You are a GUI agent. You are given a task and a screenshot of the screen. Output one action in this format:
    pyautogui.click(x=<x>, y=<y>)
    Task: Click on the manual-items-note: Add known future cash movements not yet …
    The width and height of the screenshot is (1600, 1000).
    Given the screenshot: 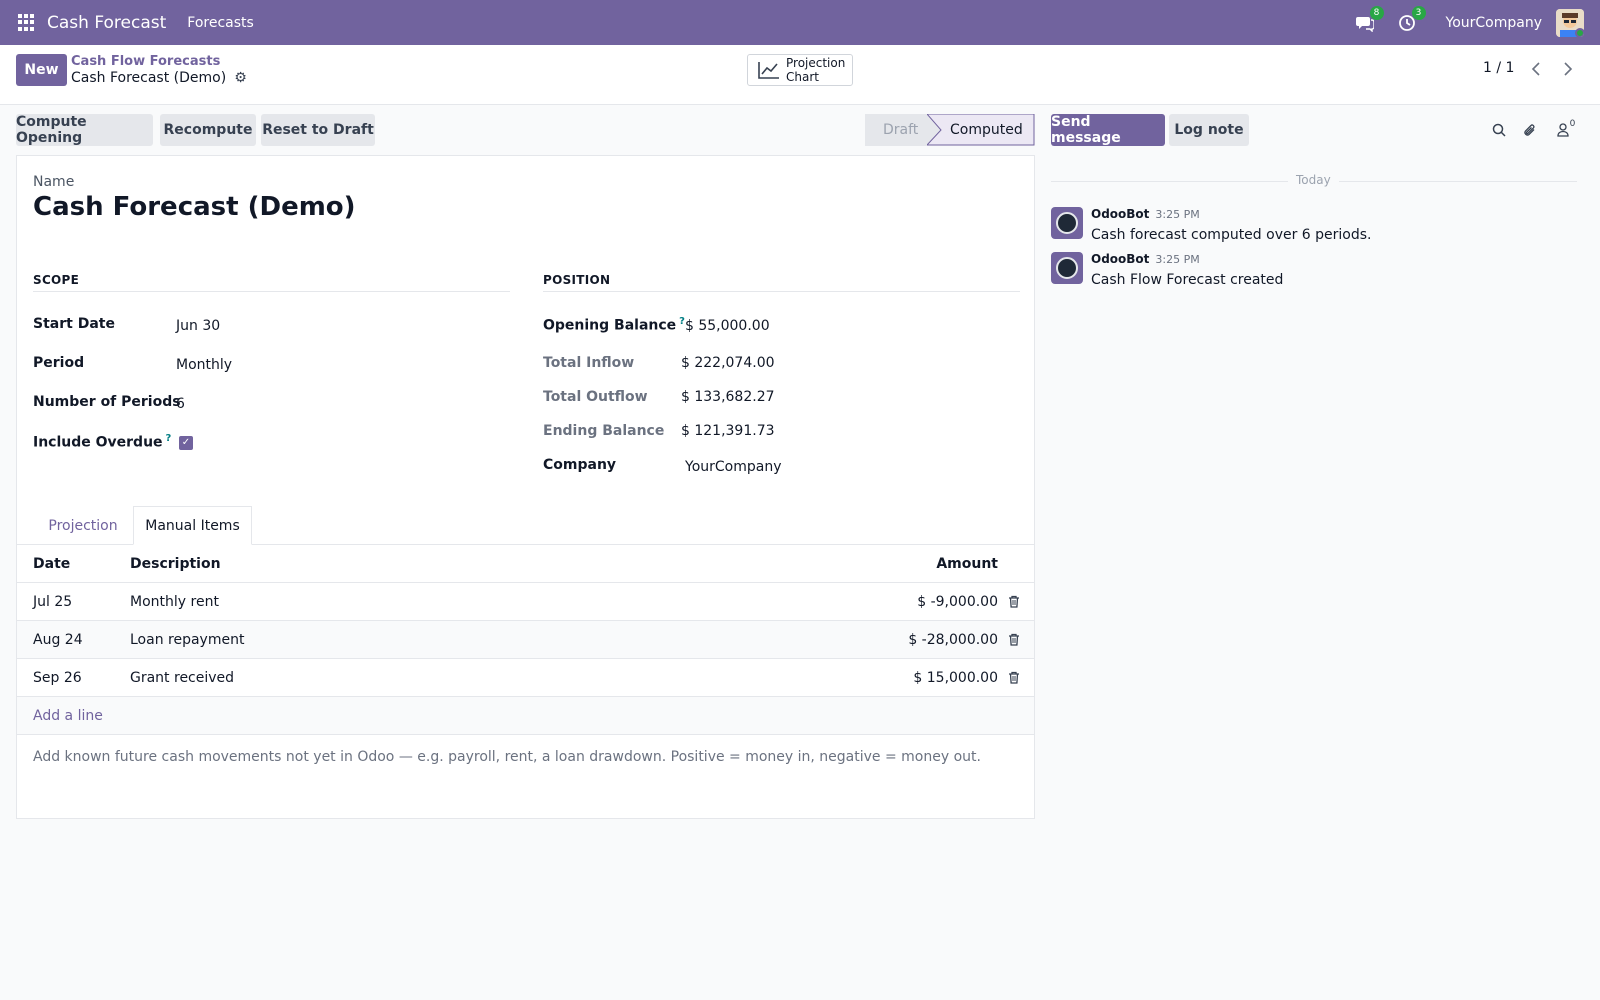 What is the action you would take?
    pyautogui.click(x=507, y=757)
    